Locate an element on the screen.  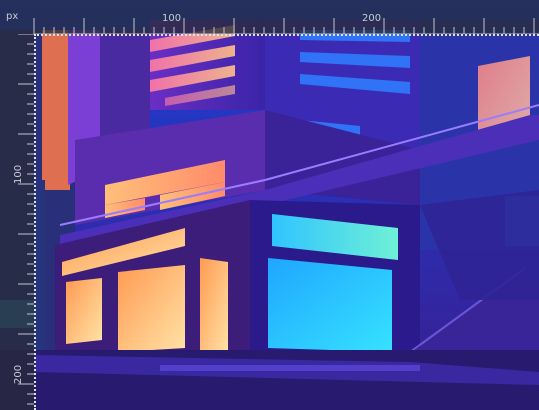
horizontal-ruler-ticks is located at coordinates (286, 26).